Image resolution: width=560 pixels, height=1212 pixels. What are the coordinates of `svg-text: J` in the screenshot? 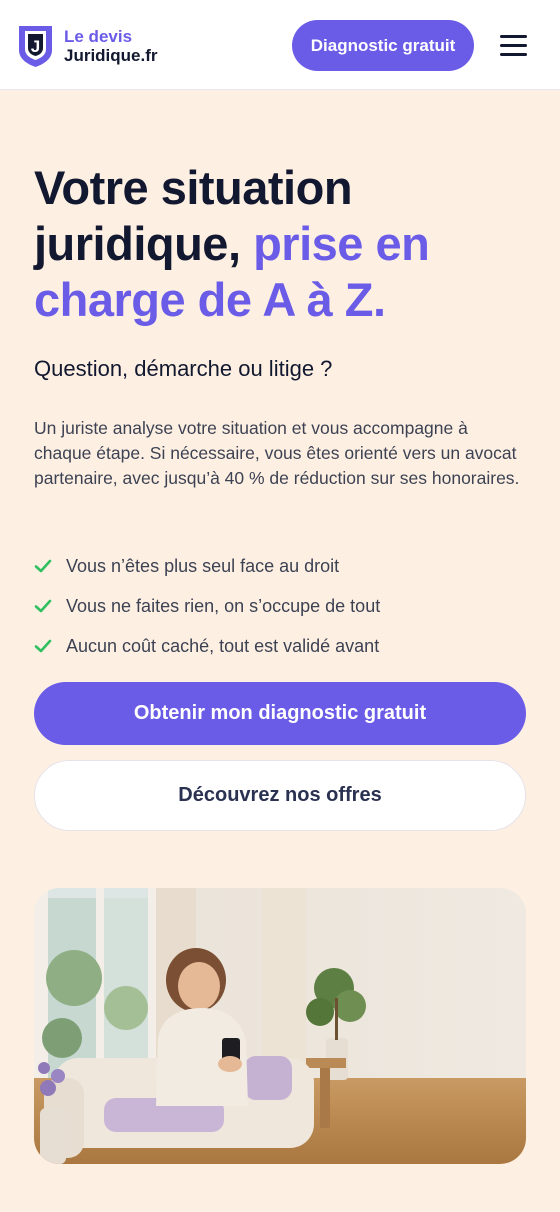 It's located at (35, 46).